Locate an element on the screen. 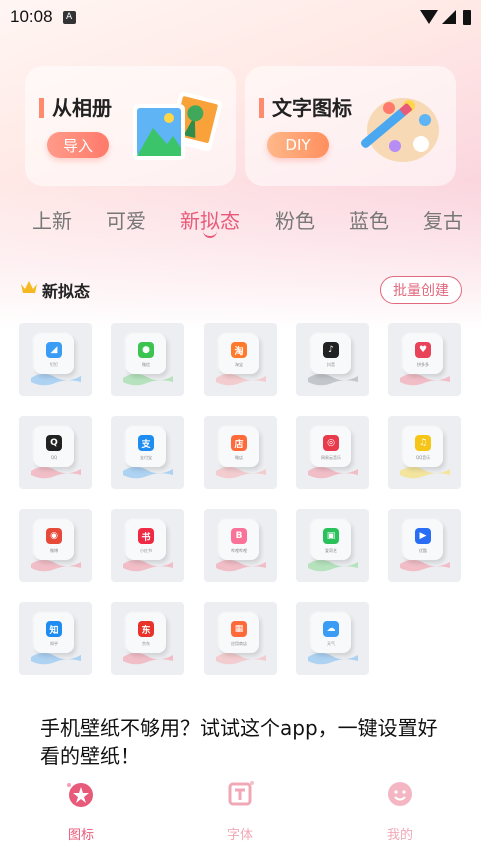 The height and width of the screenshot is (855, 481). icon-tile: 淘淘宝 is located at coordinates (240, 359).